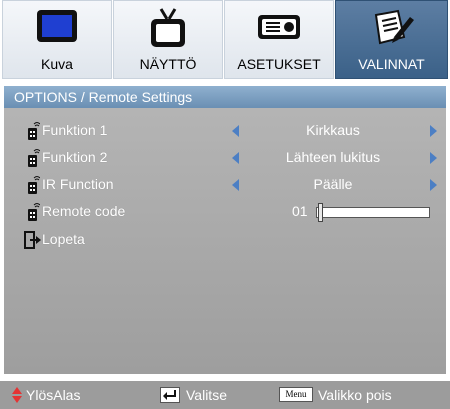 The width and height of the screenshot is (450, 409). What do you see at coordinates (17, 395) in the screenshot?
I see `up-down-arrow-icon` at bounding box center [17, 395].